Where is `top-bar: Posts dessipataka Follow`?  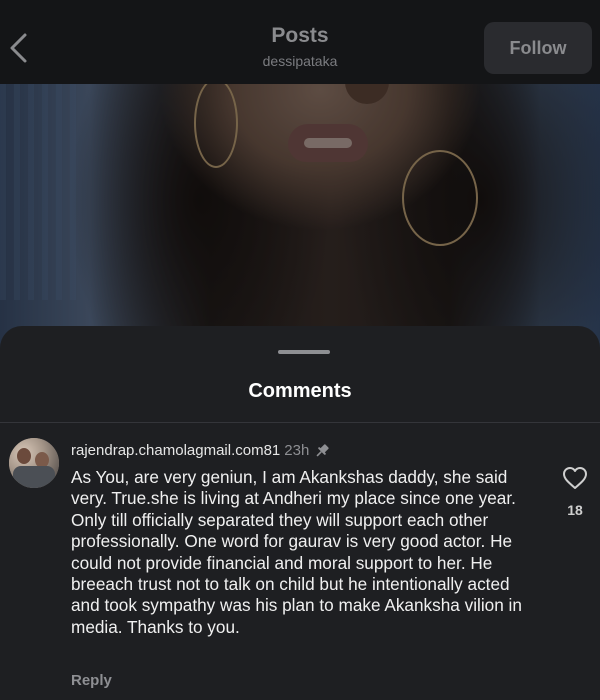 top-bar: Posts dessipataka Follow is located at coordinates (300, 42).